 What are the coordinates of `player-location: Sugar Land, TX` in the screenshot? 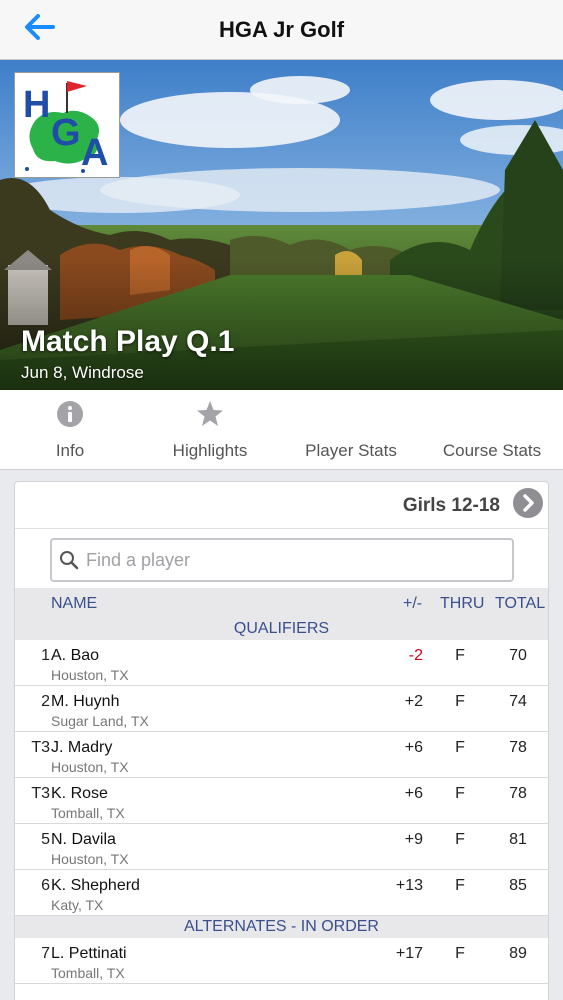 It's located at (100, 721).